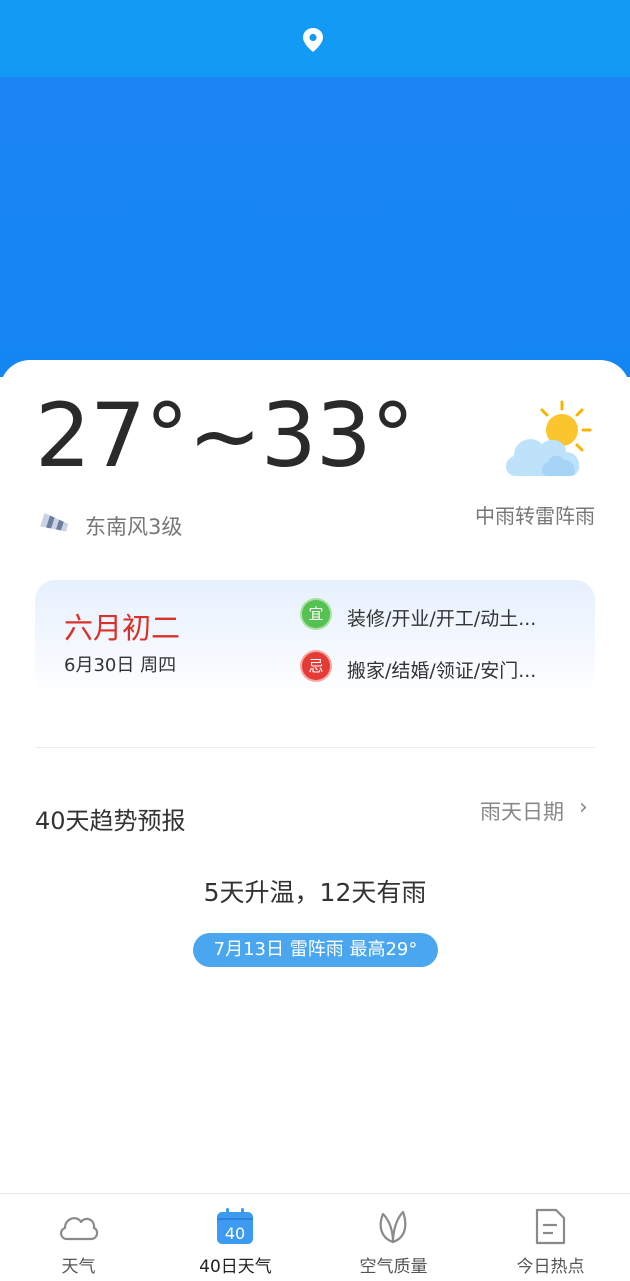  Describe the element at coordinates (235, 1267) in the screenshot. I see `nav-label-40day: 40日天气` at that location.